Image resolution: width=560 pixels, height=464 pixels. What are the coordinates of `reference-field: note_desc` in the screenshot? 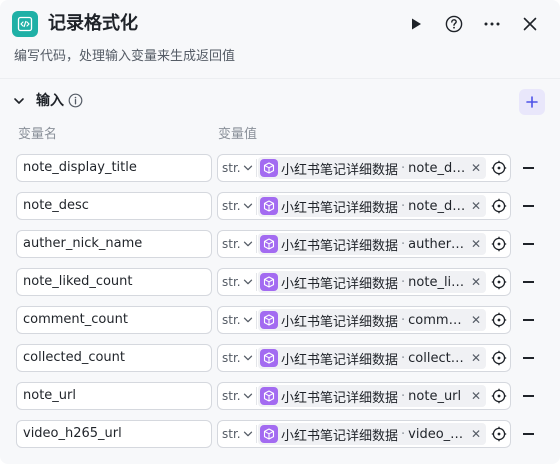 It's located at (438, 206).